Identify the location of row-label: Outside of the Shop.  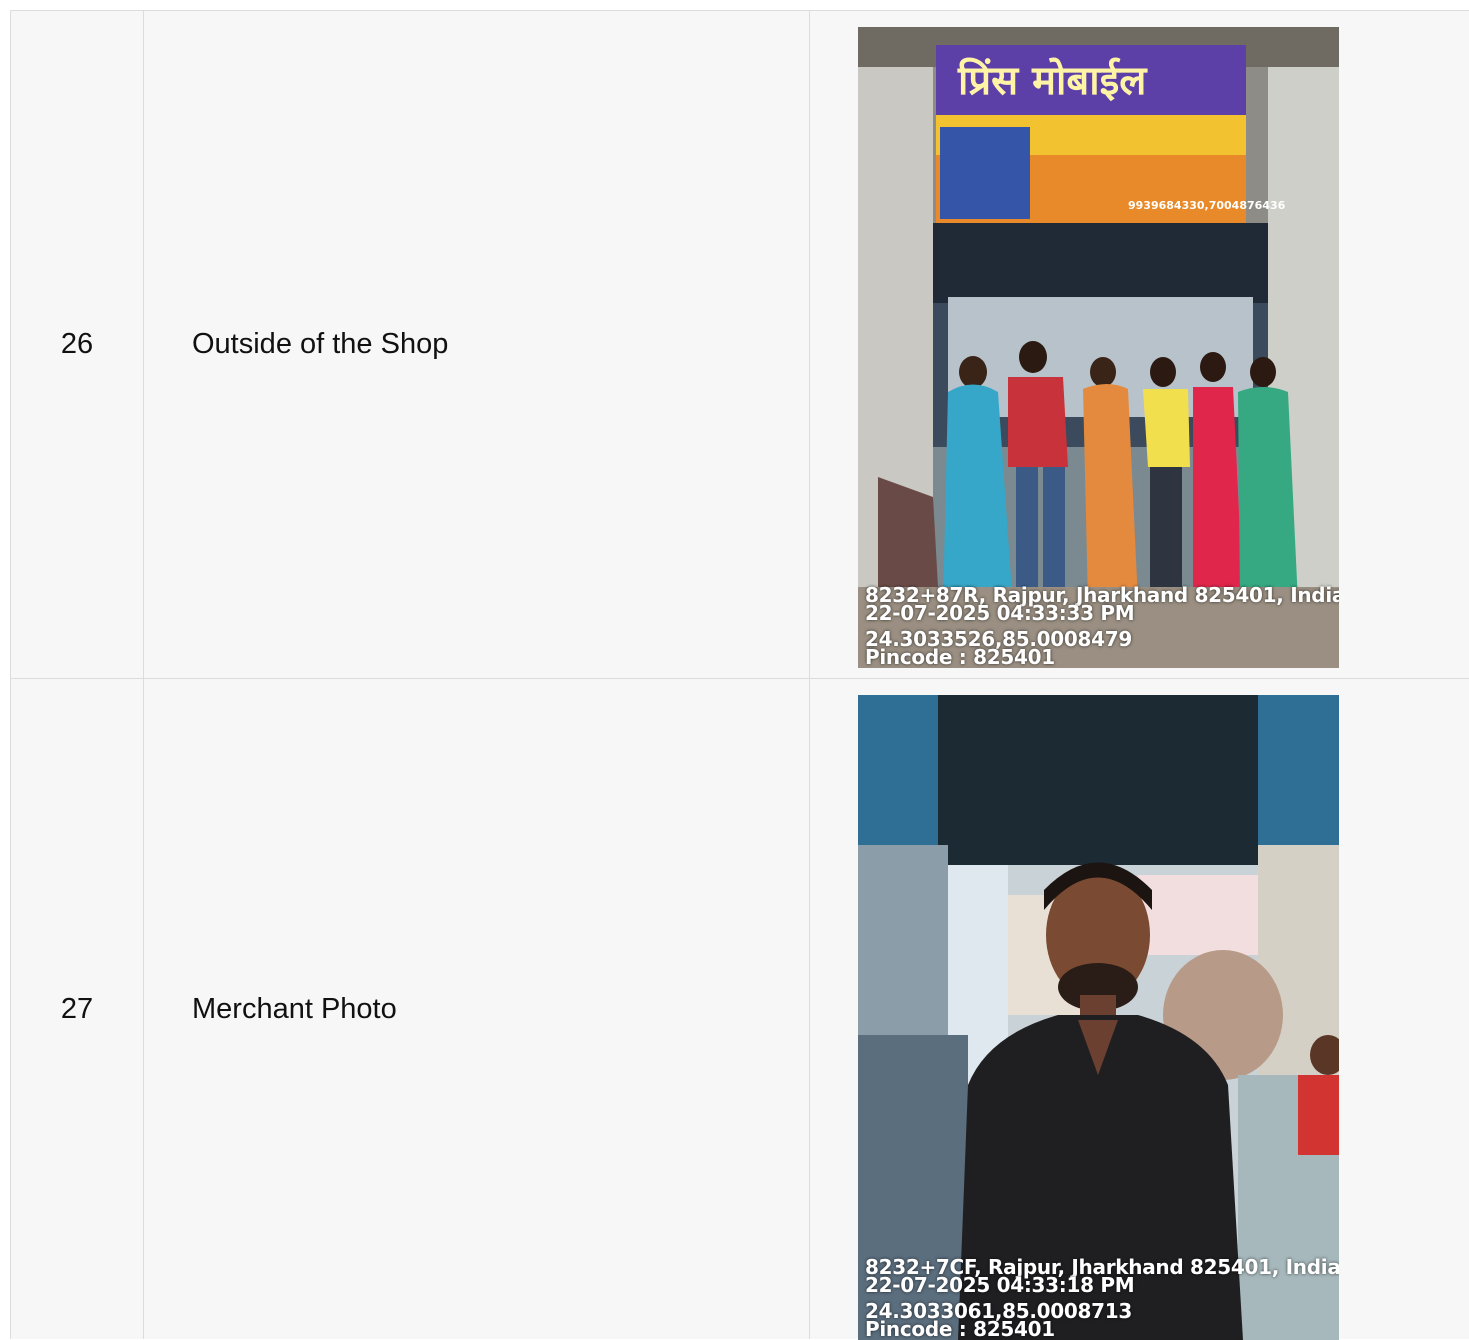
(320, 344).